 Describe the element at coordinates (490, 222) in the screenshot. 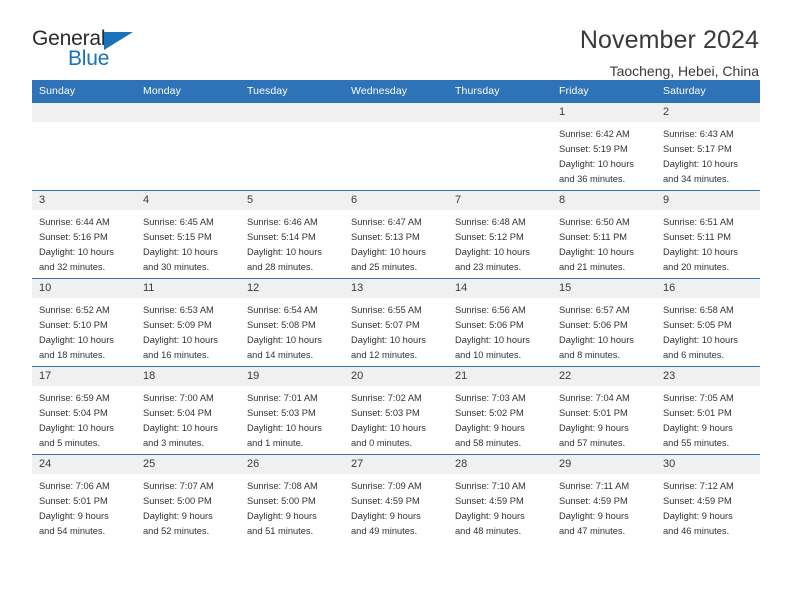

I see `sunrise-time: Sunrise: 6:48 AM` at that location.